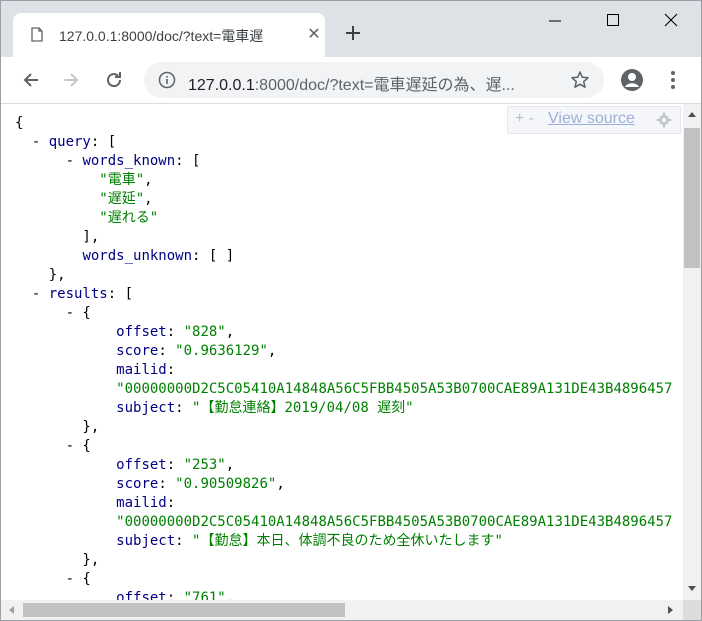 Image resolution: width=702 pixels, height=621 pixels. Describe the element at coordinates (146, 541) in the screenshot. I see `json-key: subject` at that location.